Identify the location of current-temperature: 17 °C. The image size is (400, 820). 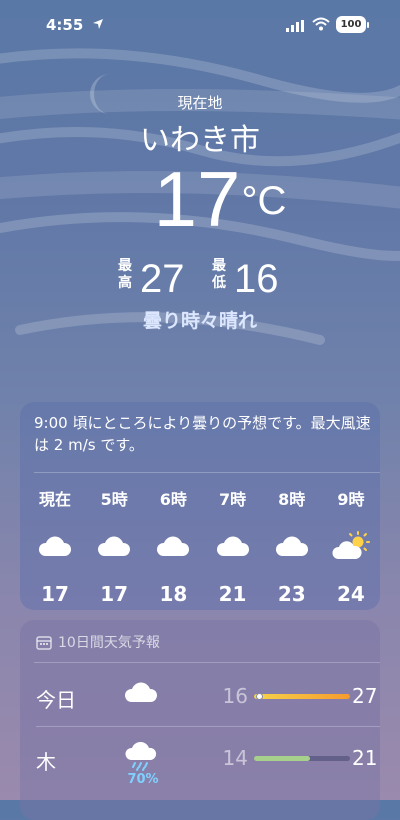
(220, 199).